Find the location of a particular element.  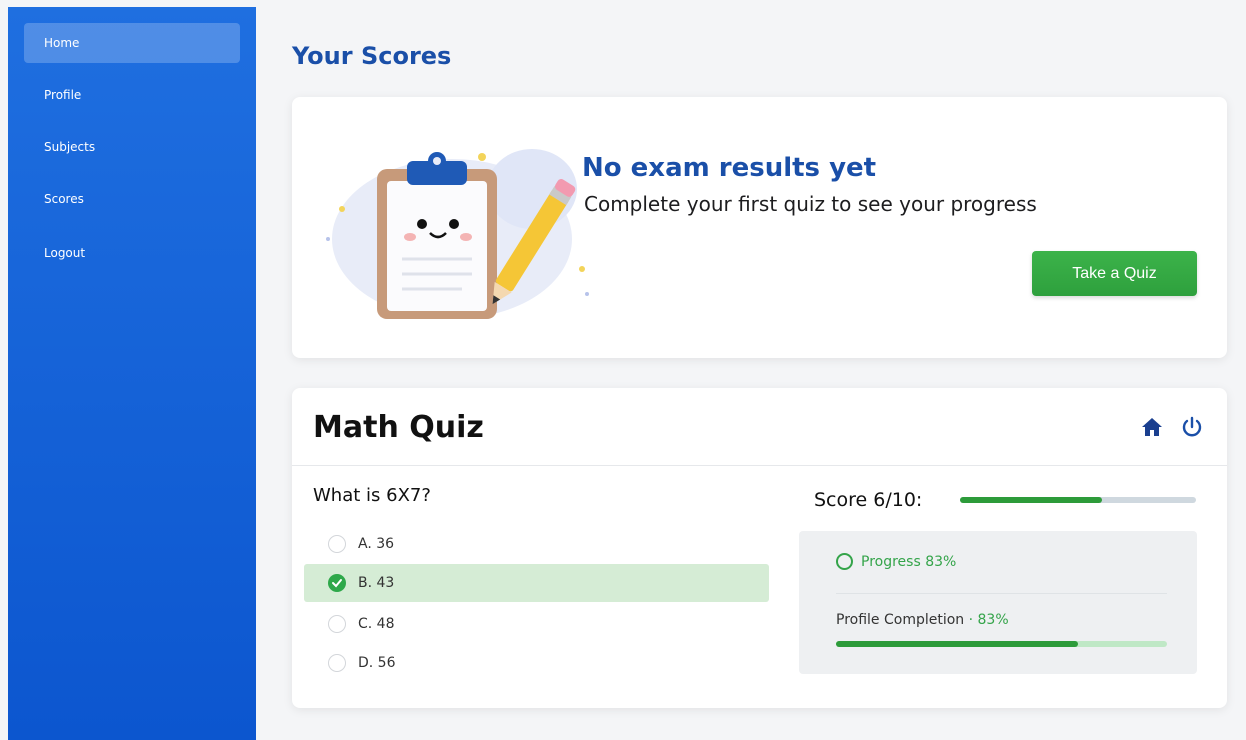

answer-option-a: A. 36 is located at coordinates (536, 544).